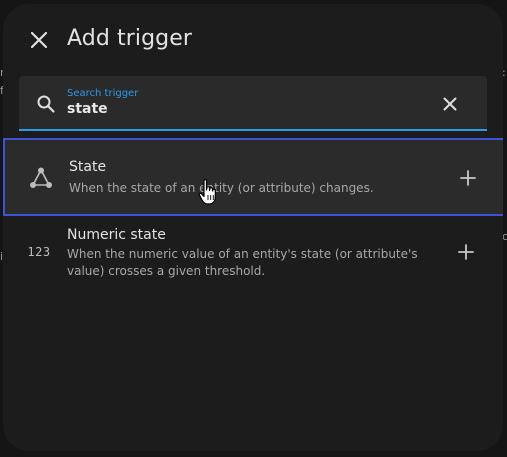 This screenshot has height=457, width=507. Describe the element at coordinates (253, 103) in the screenshot. I see `search-field: Search trigger state` at that location.